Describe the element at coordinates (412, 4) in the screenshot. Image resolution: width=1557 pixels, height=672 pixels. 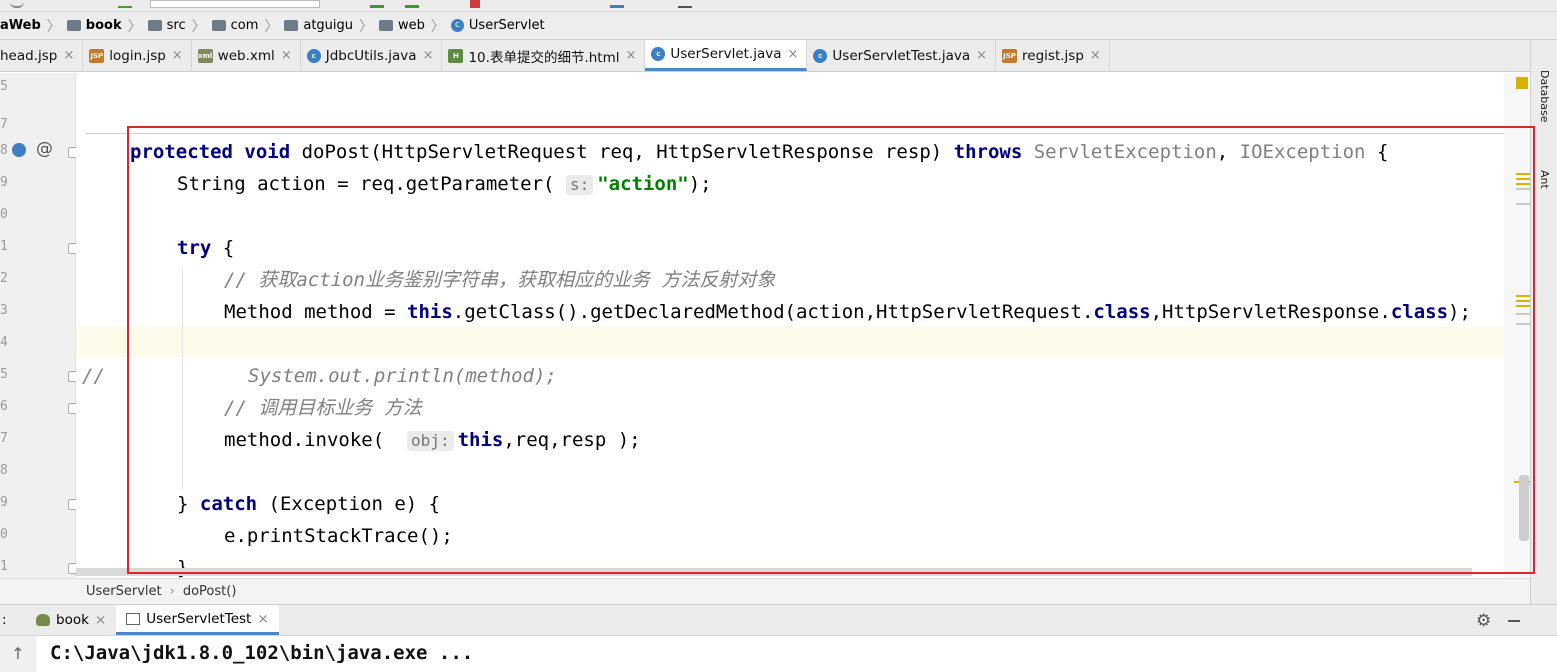
I see `debug-icon` at that location.